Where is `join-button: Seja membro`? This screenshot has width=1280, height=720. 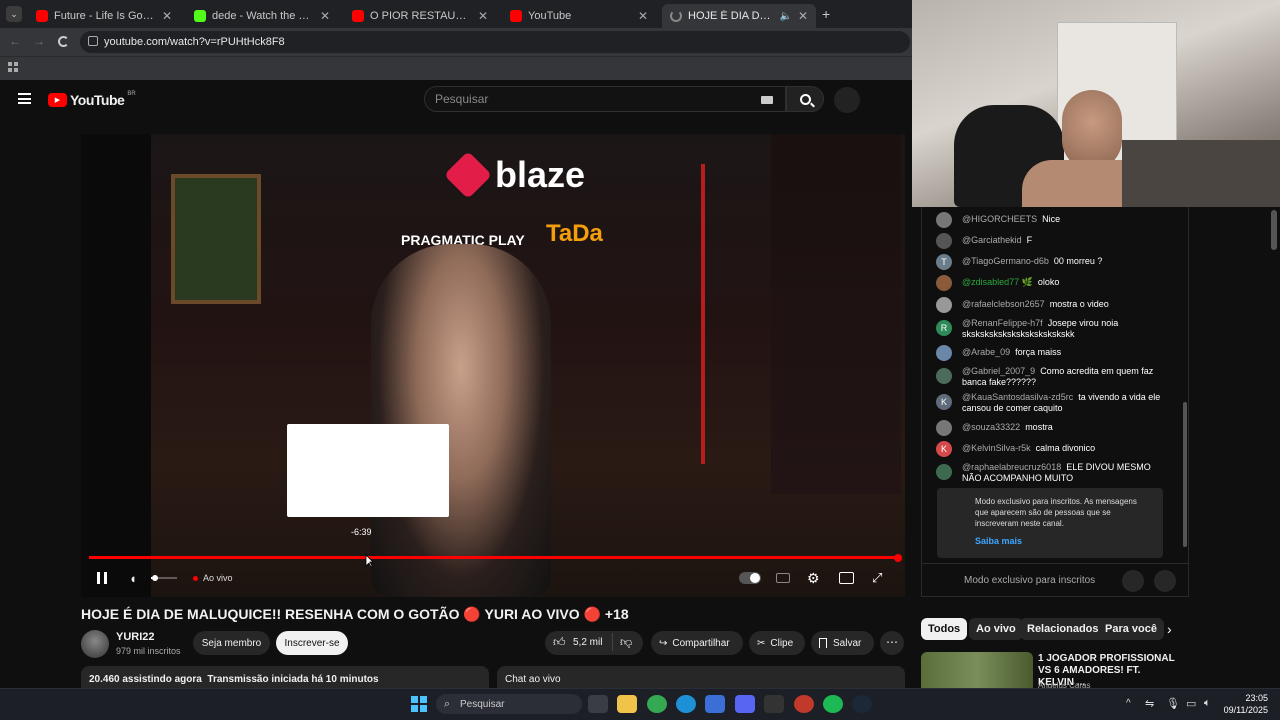
join-button: Seja membro is located at coordinates (231, 643).